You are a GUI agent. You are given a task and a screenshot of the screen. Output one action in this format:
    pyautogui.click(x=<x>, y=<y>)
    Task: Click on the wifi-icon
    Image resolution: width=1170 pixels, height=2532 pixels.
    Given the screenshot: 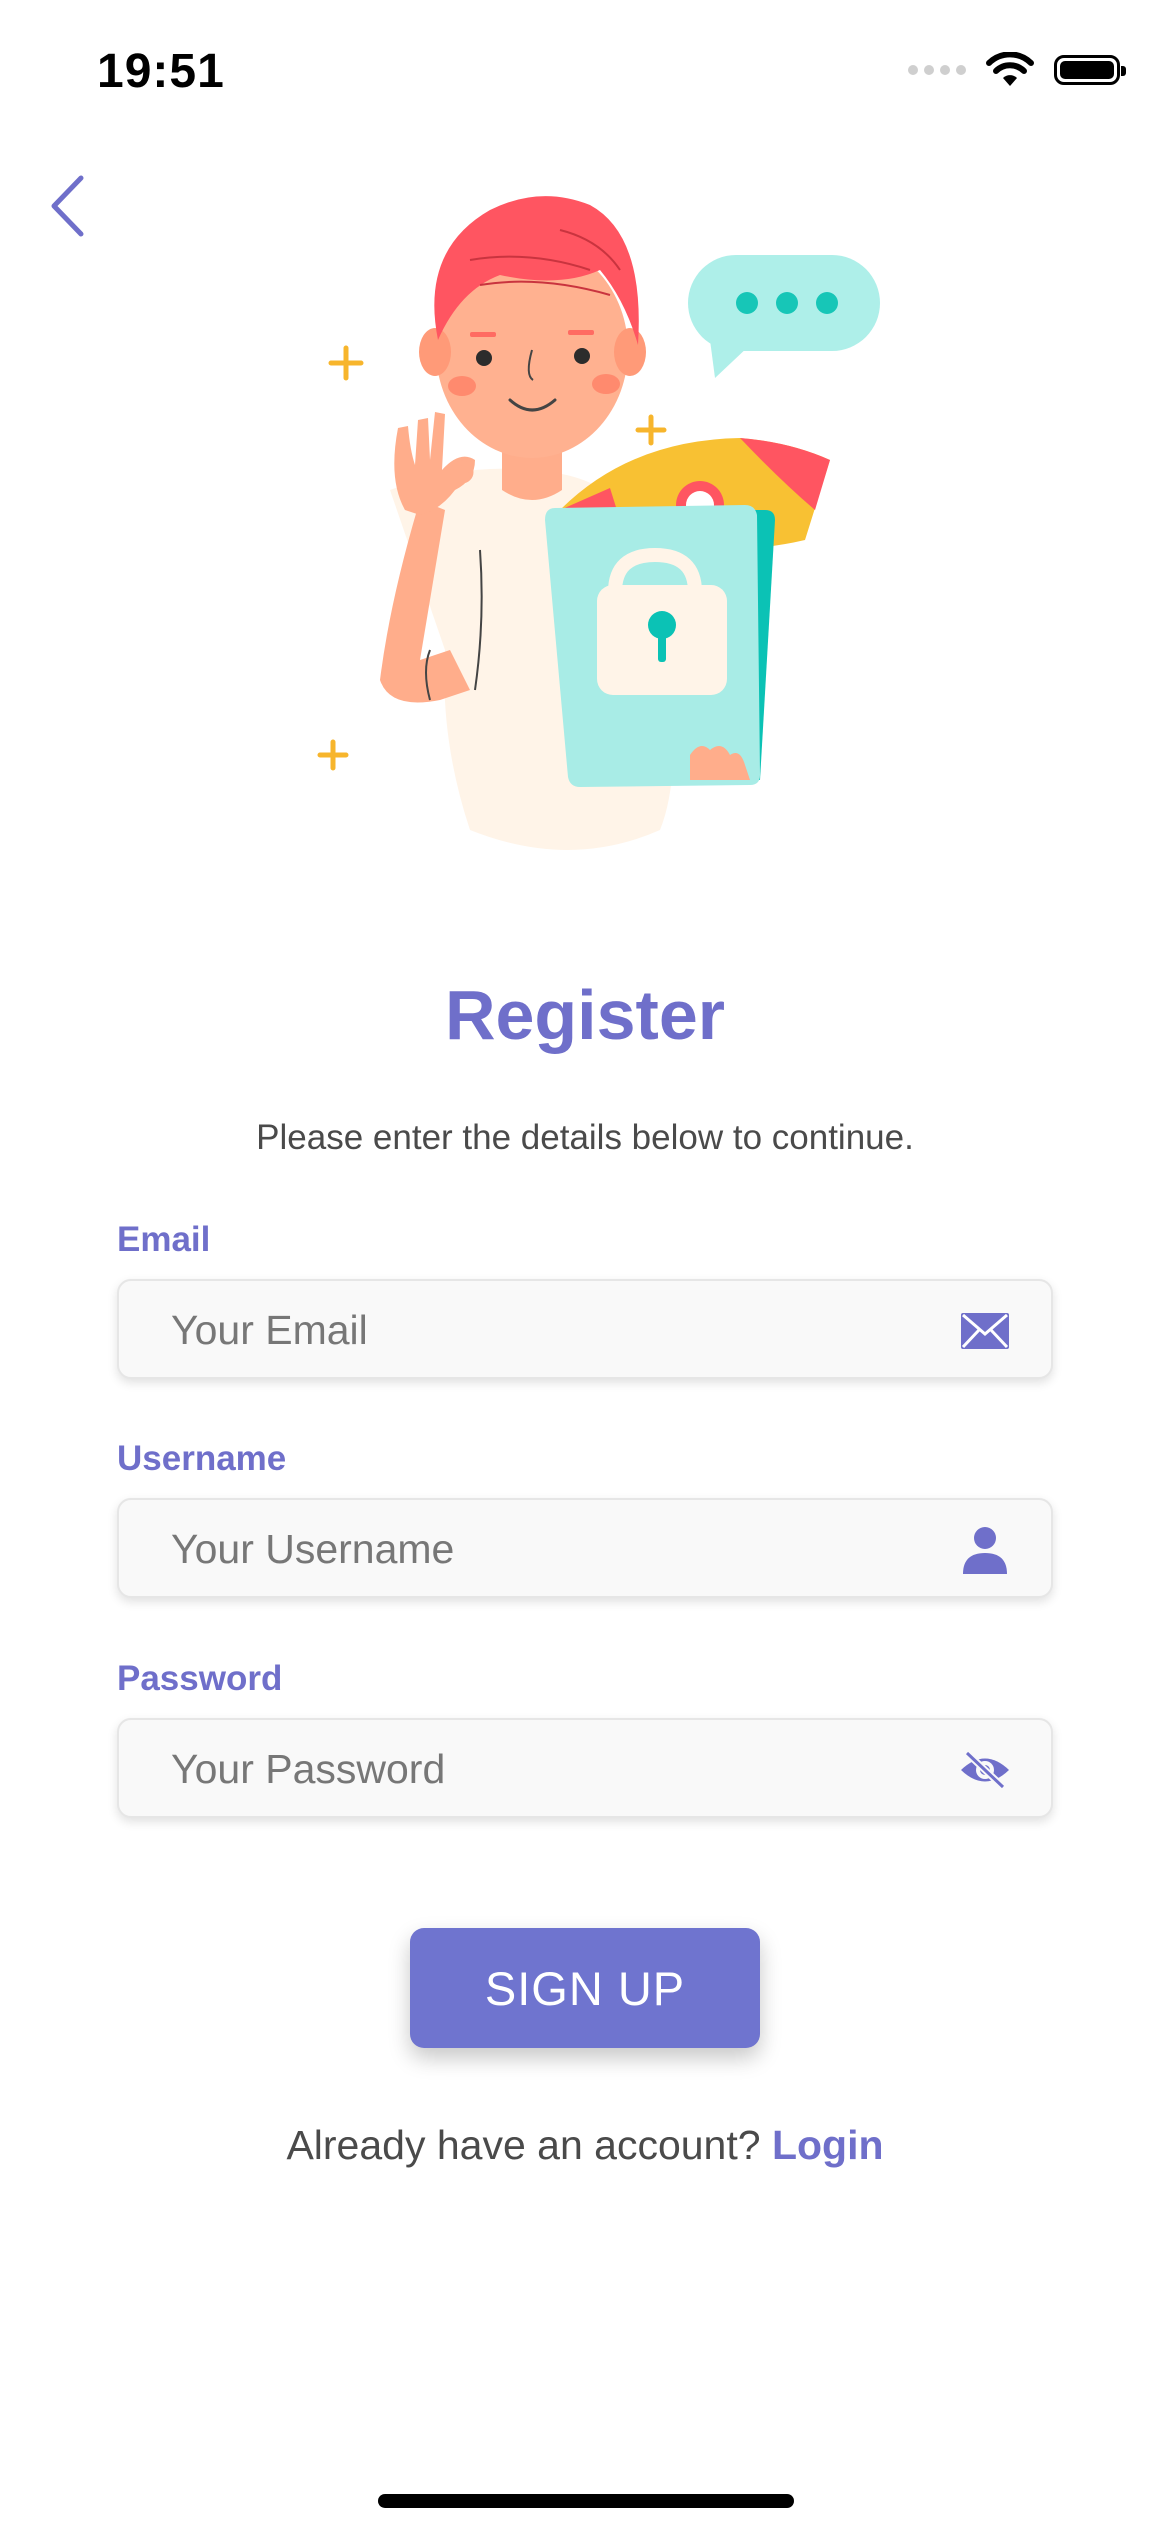 What is the action you would take?
    pyautogui.click(x=1010, y=69)
    